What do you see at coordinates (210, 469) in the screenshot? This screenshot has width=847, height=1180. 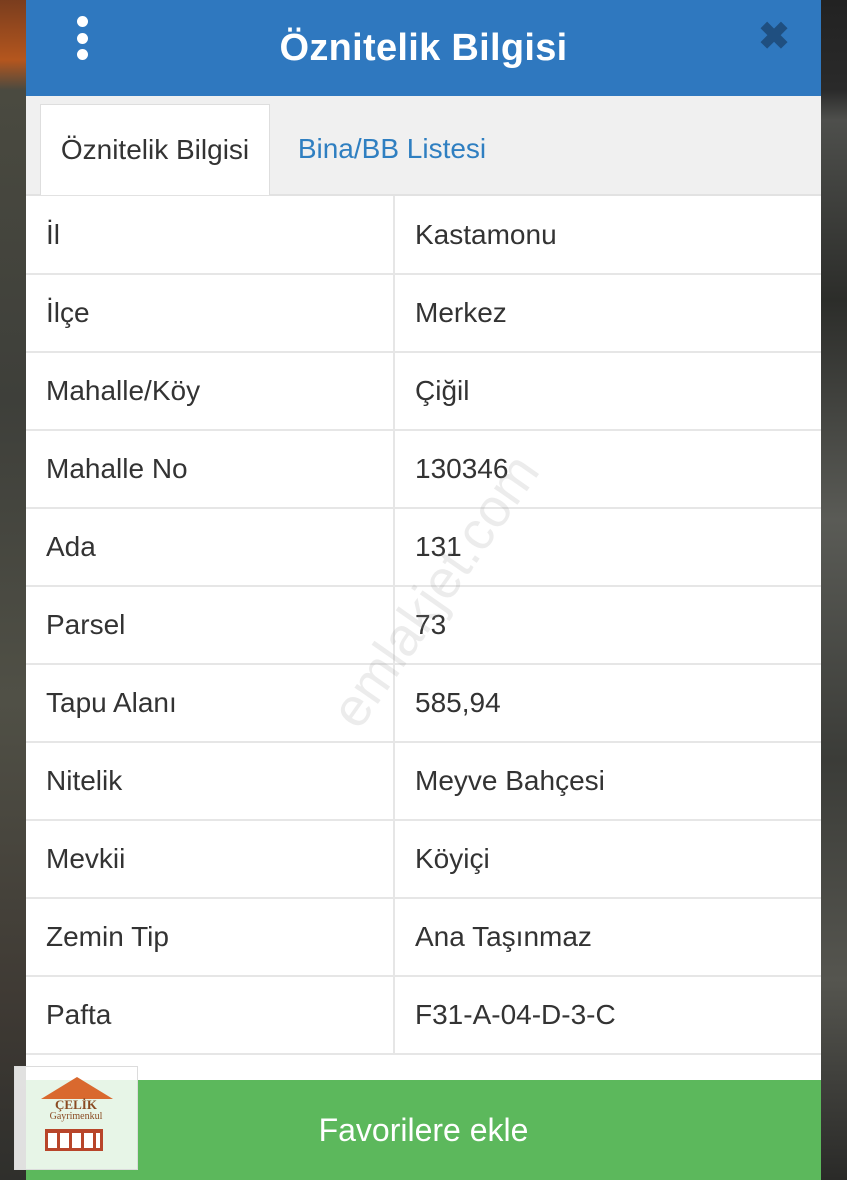 I see `attribute-key: Mahalle No` at bounding box center [210, 469].